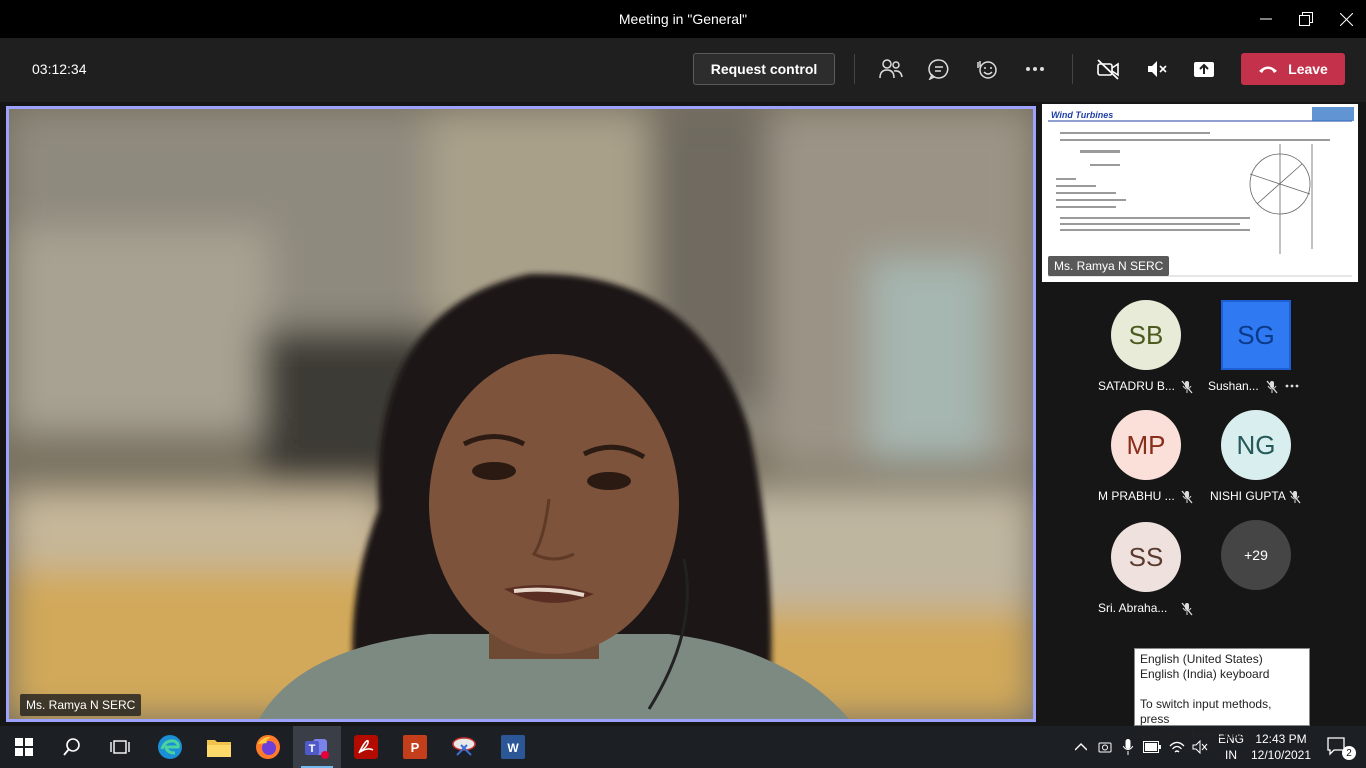 Image resolution: width=1366 pixels, height=768 pixels. I want to click on teams-app: T, so click(317, 747).